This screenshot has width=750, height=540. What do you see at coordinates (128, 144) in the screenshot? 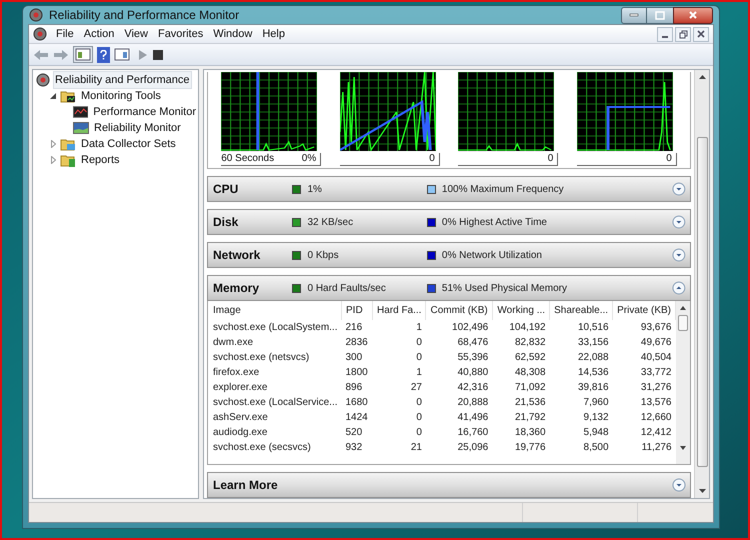
I see `tree-item: Data Collector Sets` at bounding box center [128, 144].